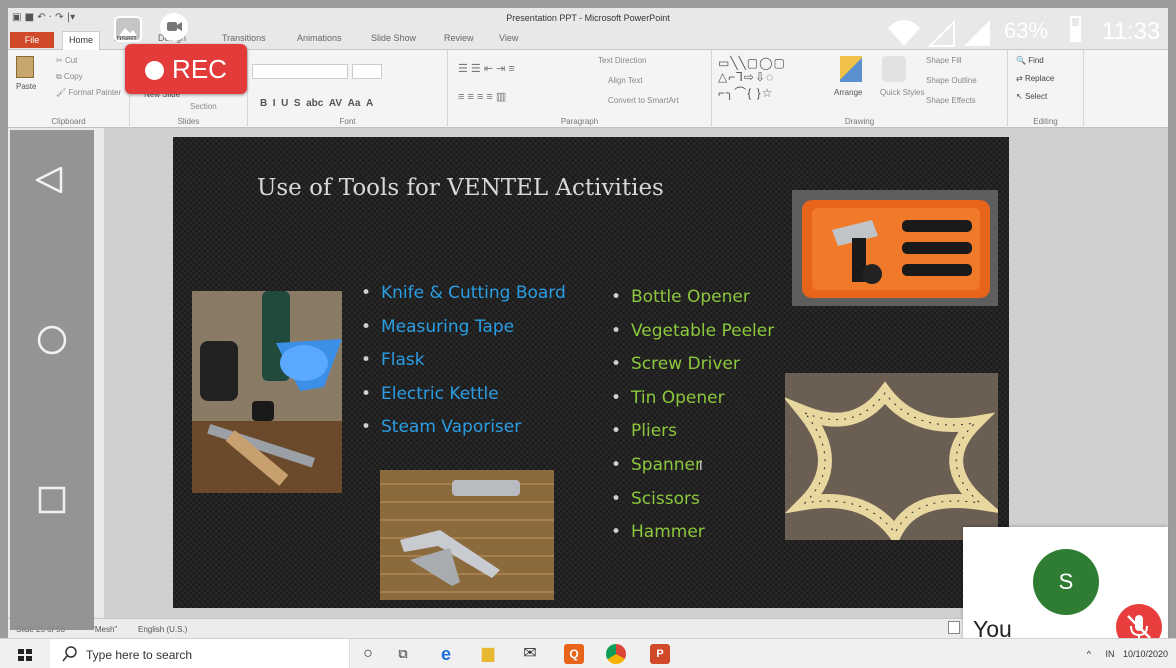 The width and height of the screenshot is (1176, 668). I want to click on cut-label: Cut, so click(71, 60).